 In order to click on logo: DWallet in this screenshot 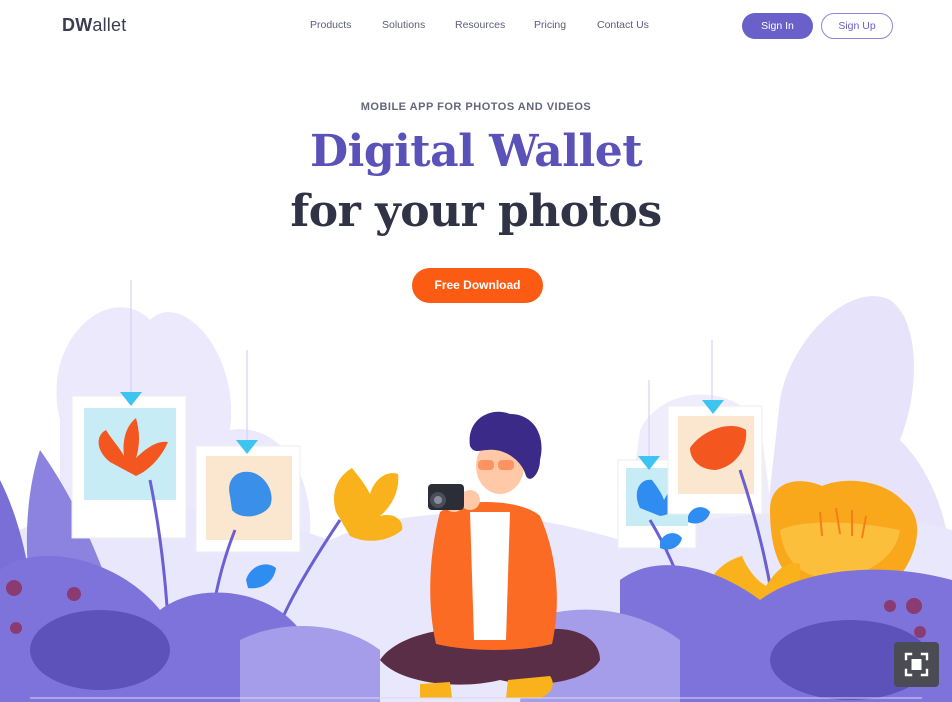, I will do `click(94, 25)`.